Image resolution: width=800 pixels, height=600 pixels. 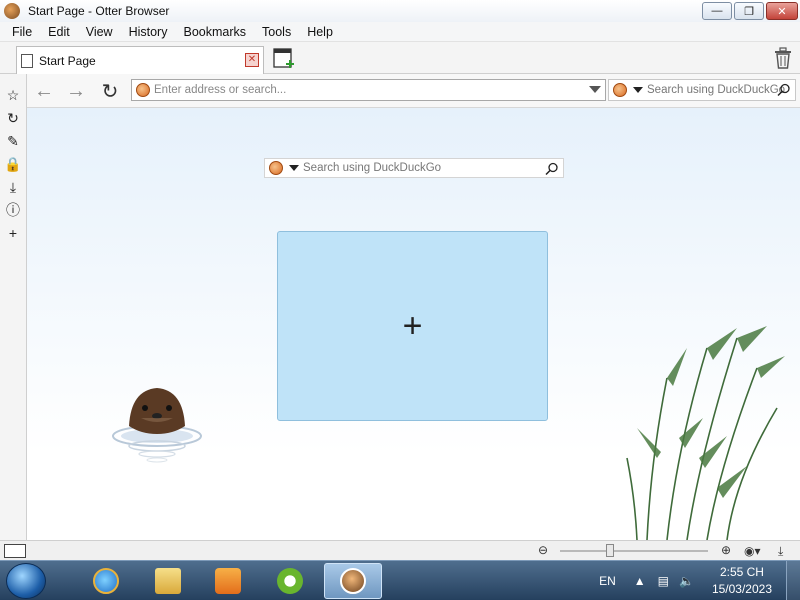 I want to click on taskbar-file-explorer, so click(x=168, y=581).